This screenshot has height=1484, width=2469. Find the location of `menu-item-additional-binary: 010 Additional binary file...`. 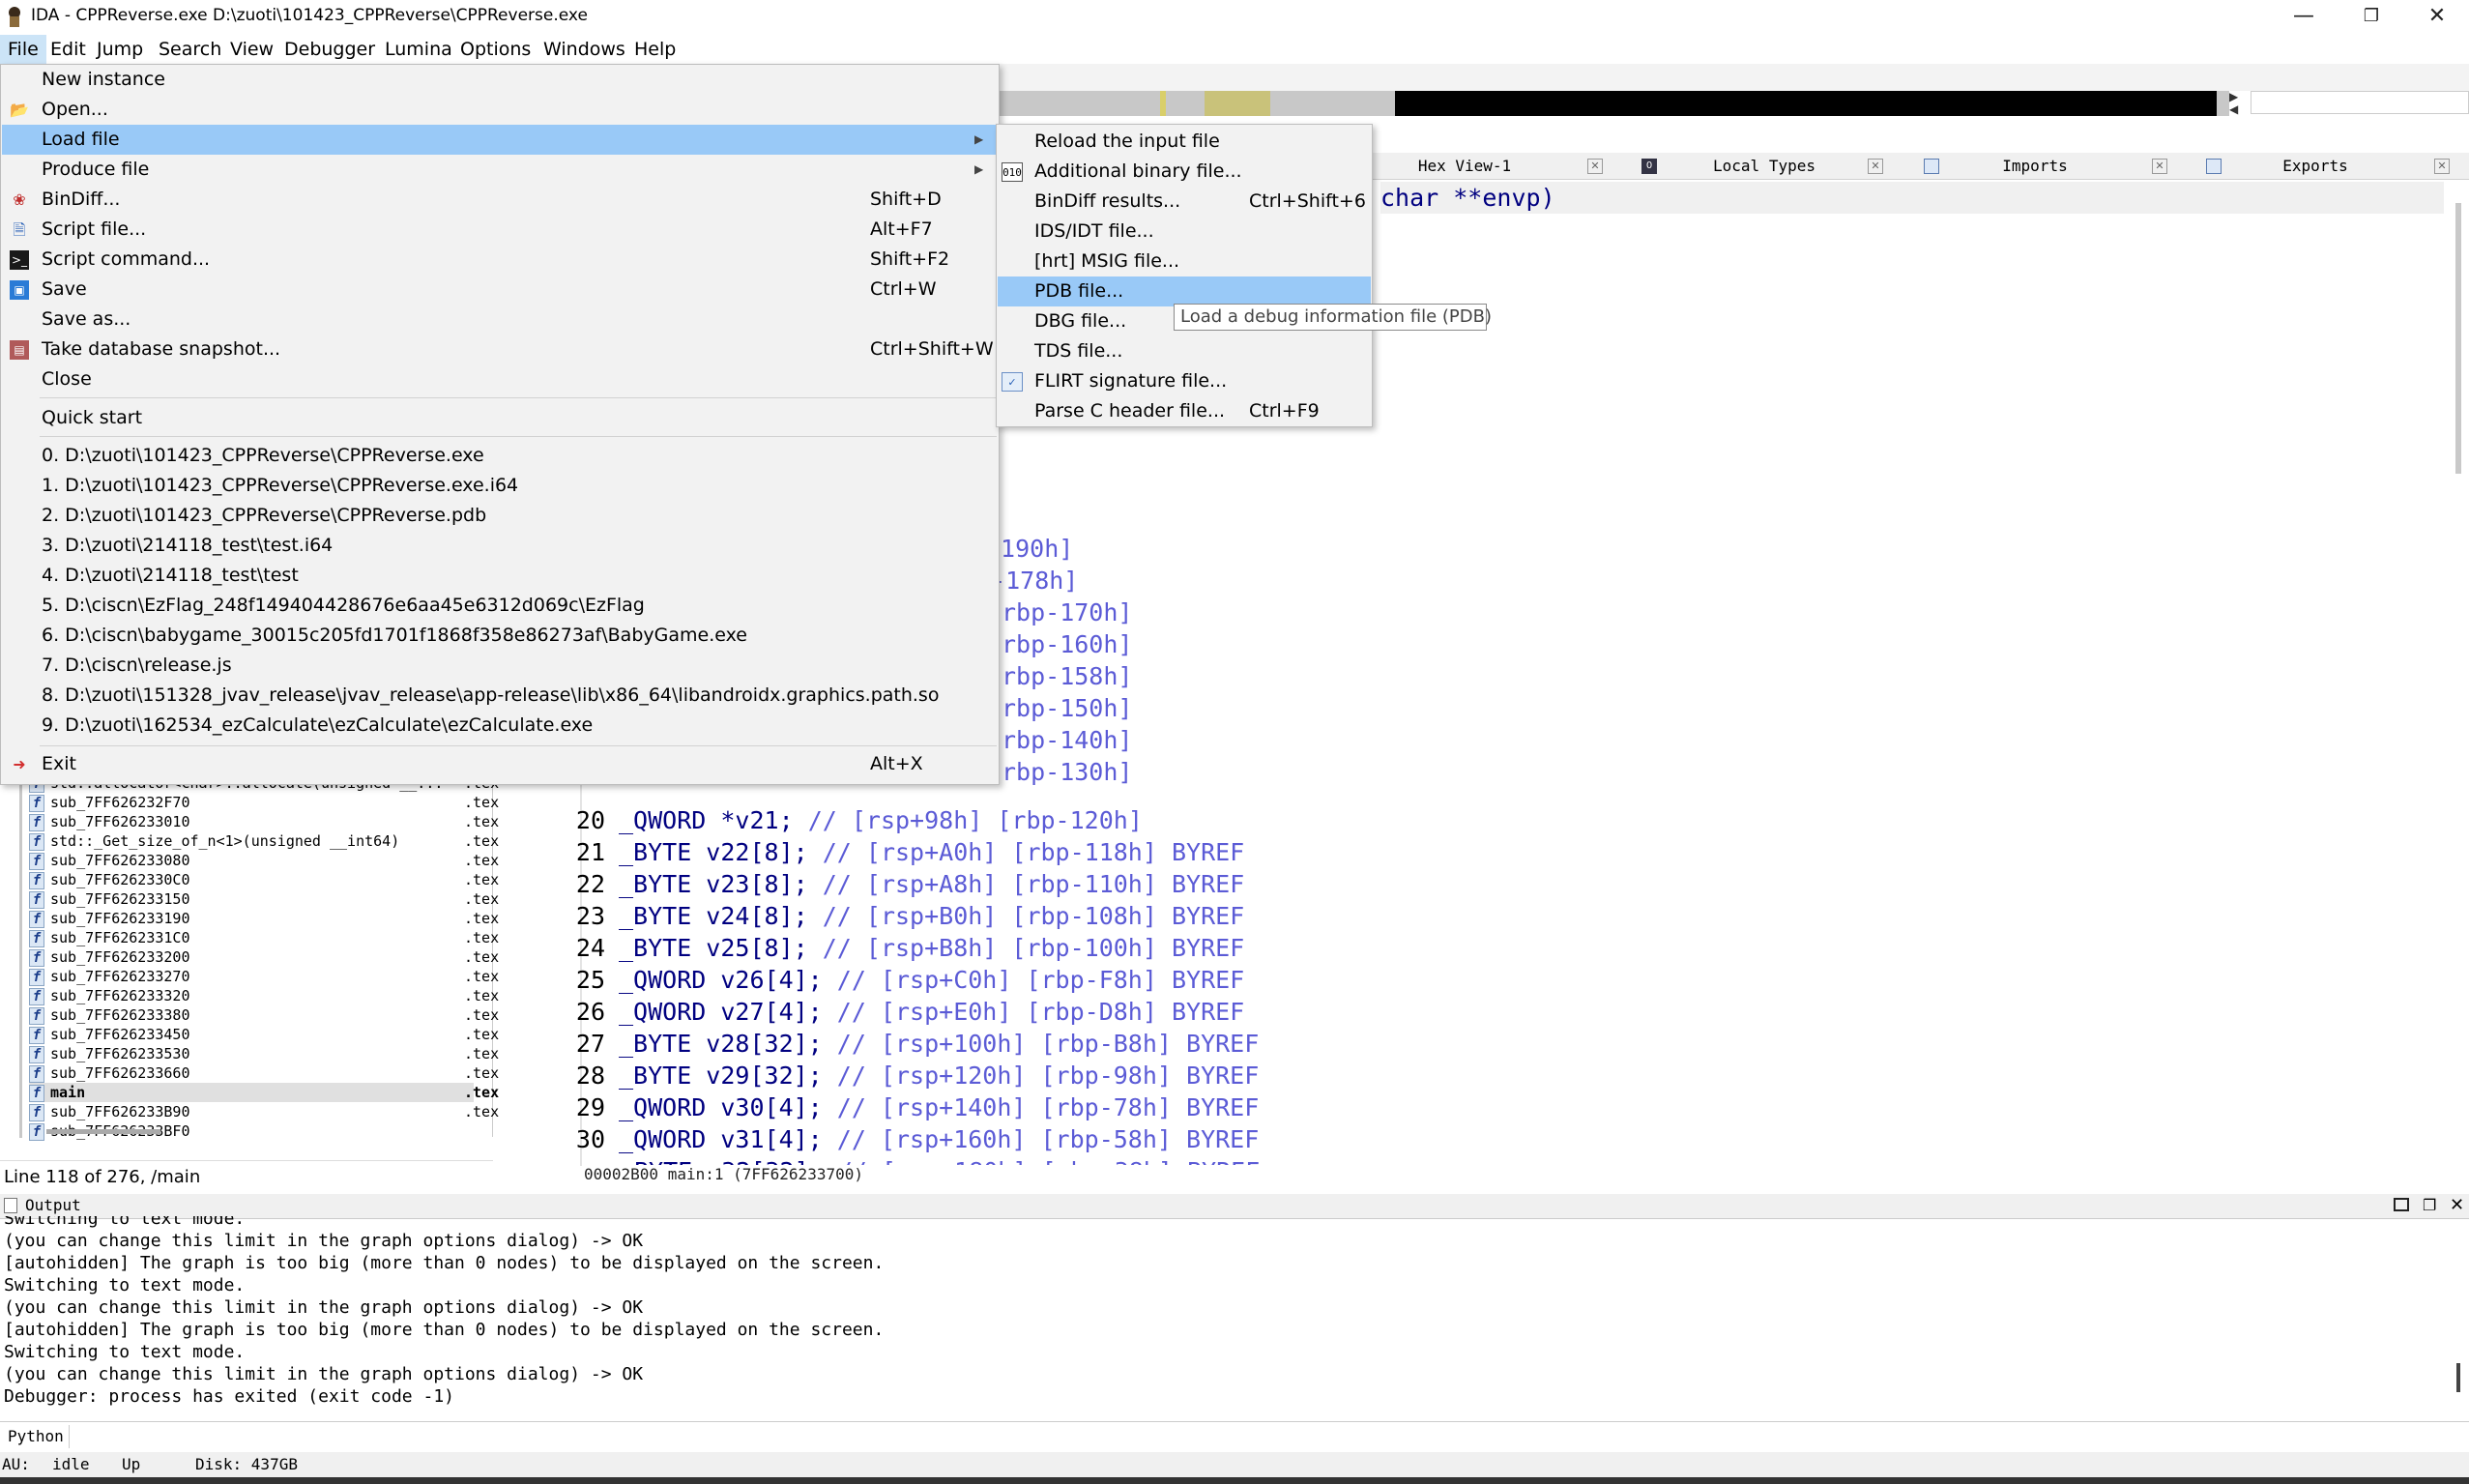

menu-item-additional-binary: 010 Additional binary file... is located at coordinates (1185, 172).